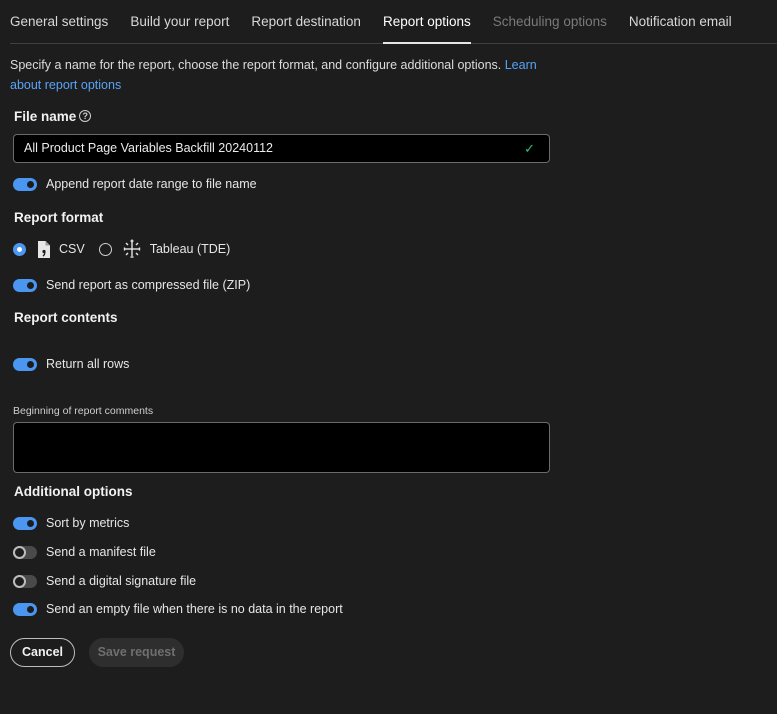  I want to click on file-name-heading: File name?, so click(53, 116).